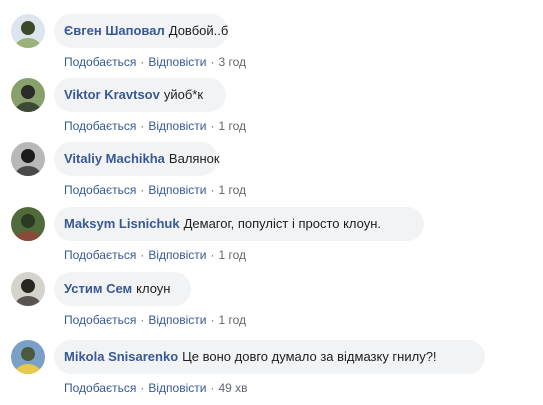 This screenshot has width=543, height=405. What do you see at coordinates (194, 158) in the screenshot?
I see `comment-text: Валянок` at bounding box center [194, 158].